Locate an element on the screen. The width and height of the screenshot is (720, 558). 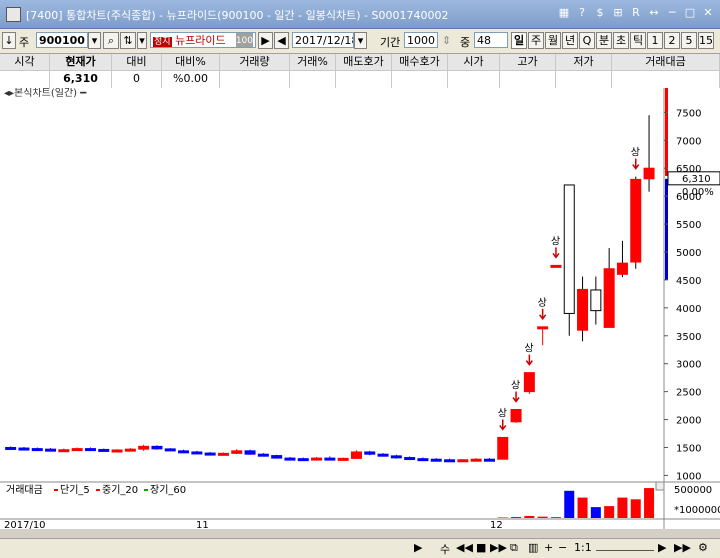
period-input: 1000 is located at coordinates (421, 40).